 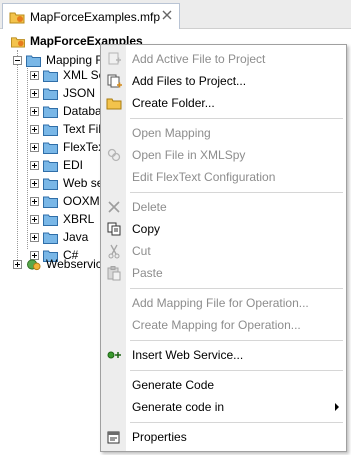 What do you see at coordinates (114, 355) in the screenshot?
I see `insert-web-service-icon` at bounding box center [114, 355].